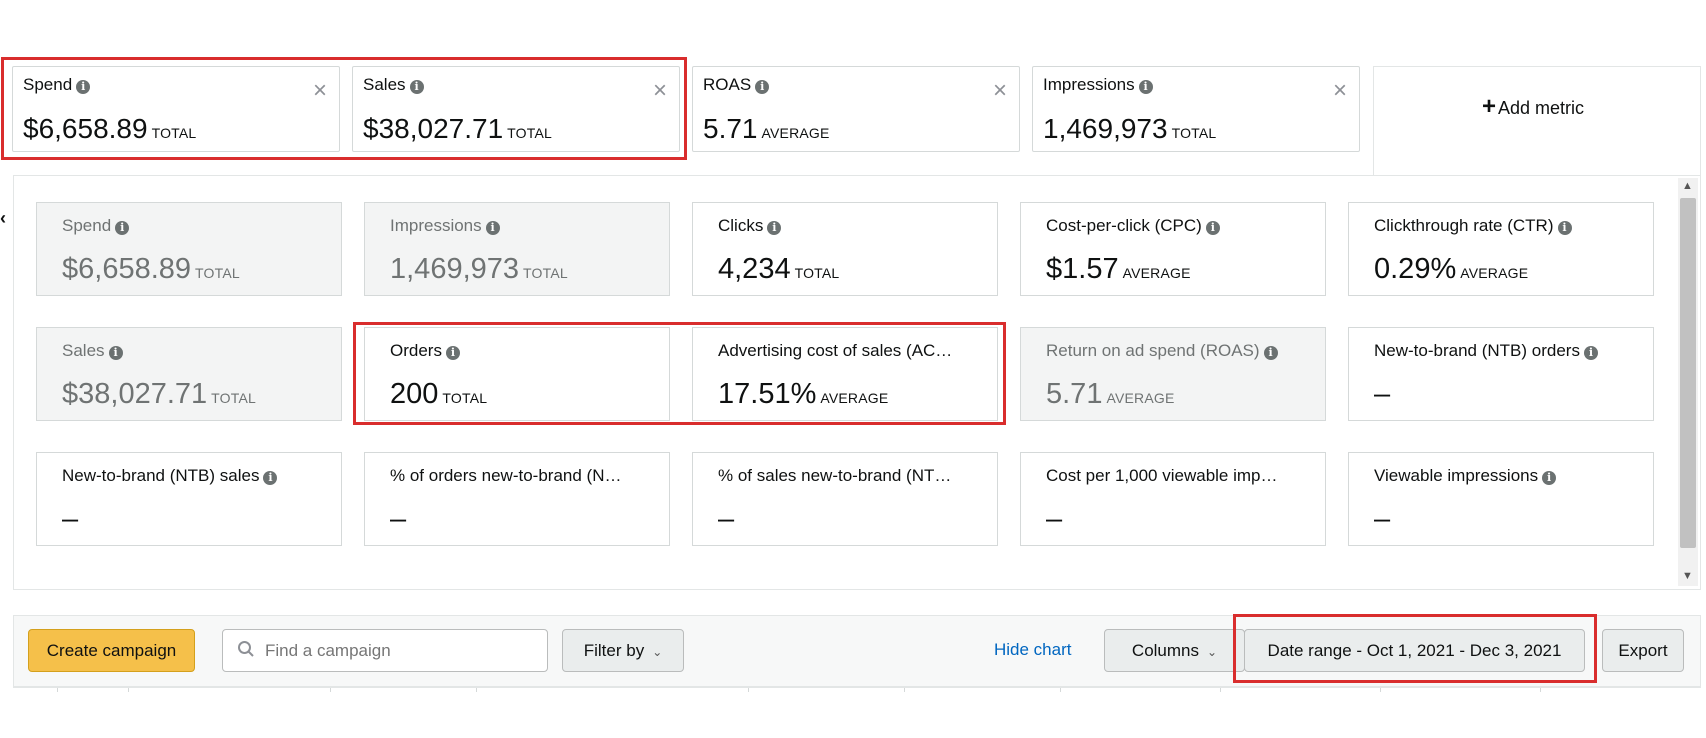 This screenshot has width=1706, height=738. Describe the element at coordinates (1688, 373) in the screenshot. I see `scrollbar-thumb` at that location.